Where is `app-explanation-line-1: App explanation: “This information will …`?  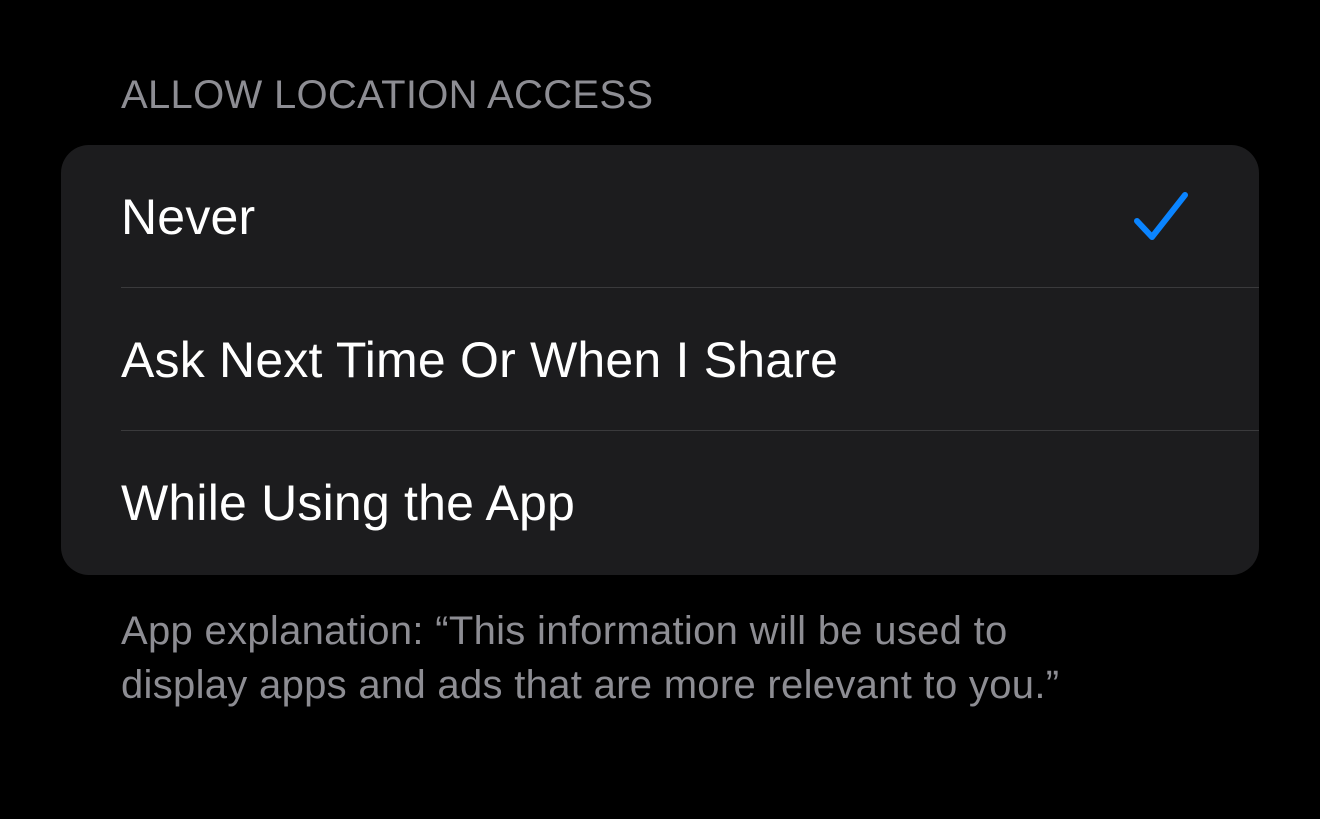 app-explanation-line-1: App explanation: “This information will … is located at coordinates (564, 631).